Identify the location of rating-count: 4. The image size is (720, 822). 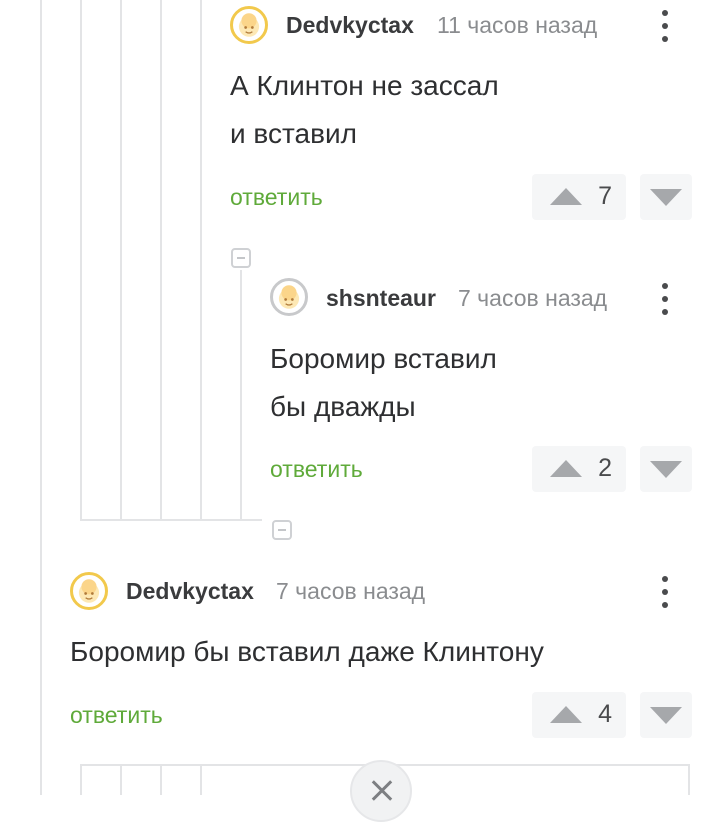
(605, 714).